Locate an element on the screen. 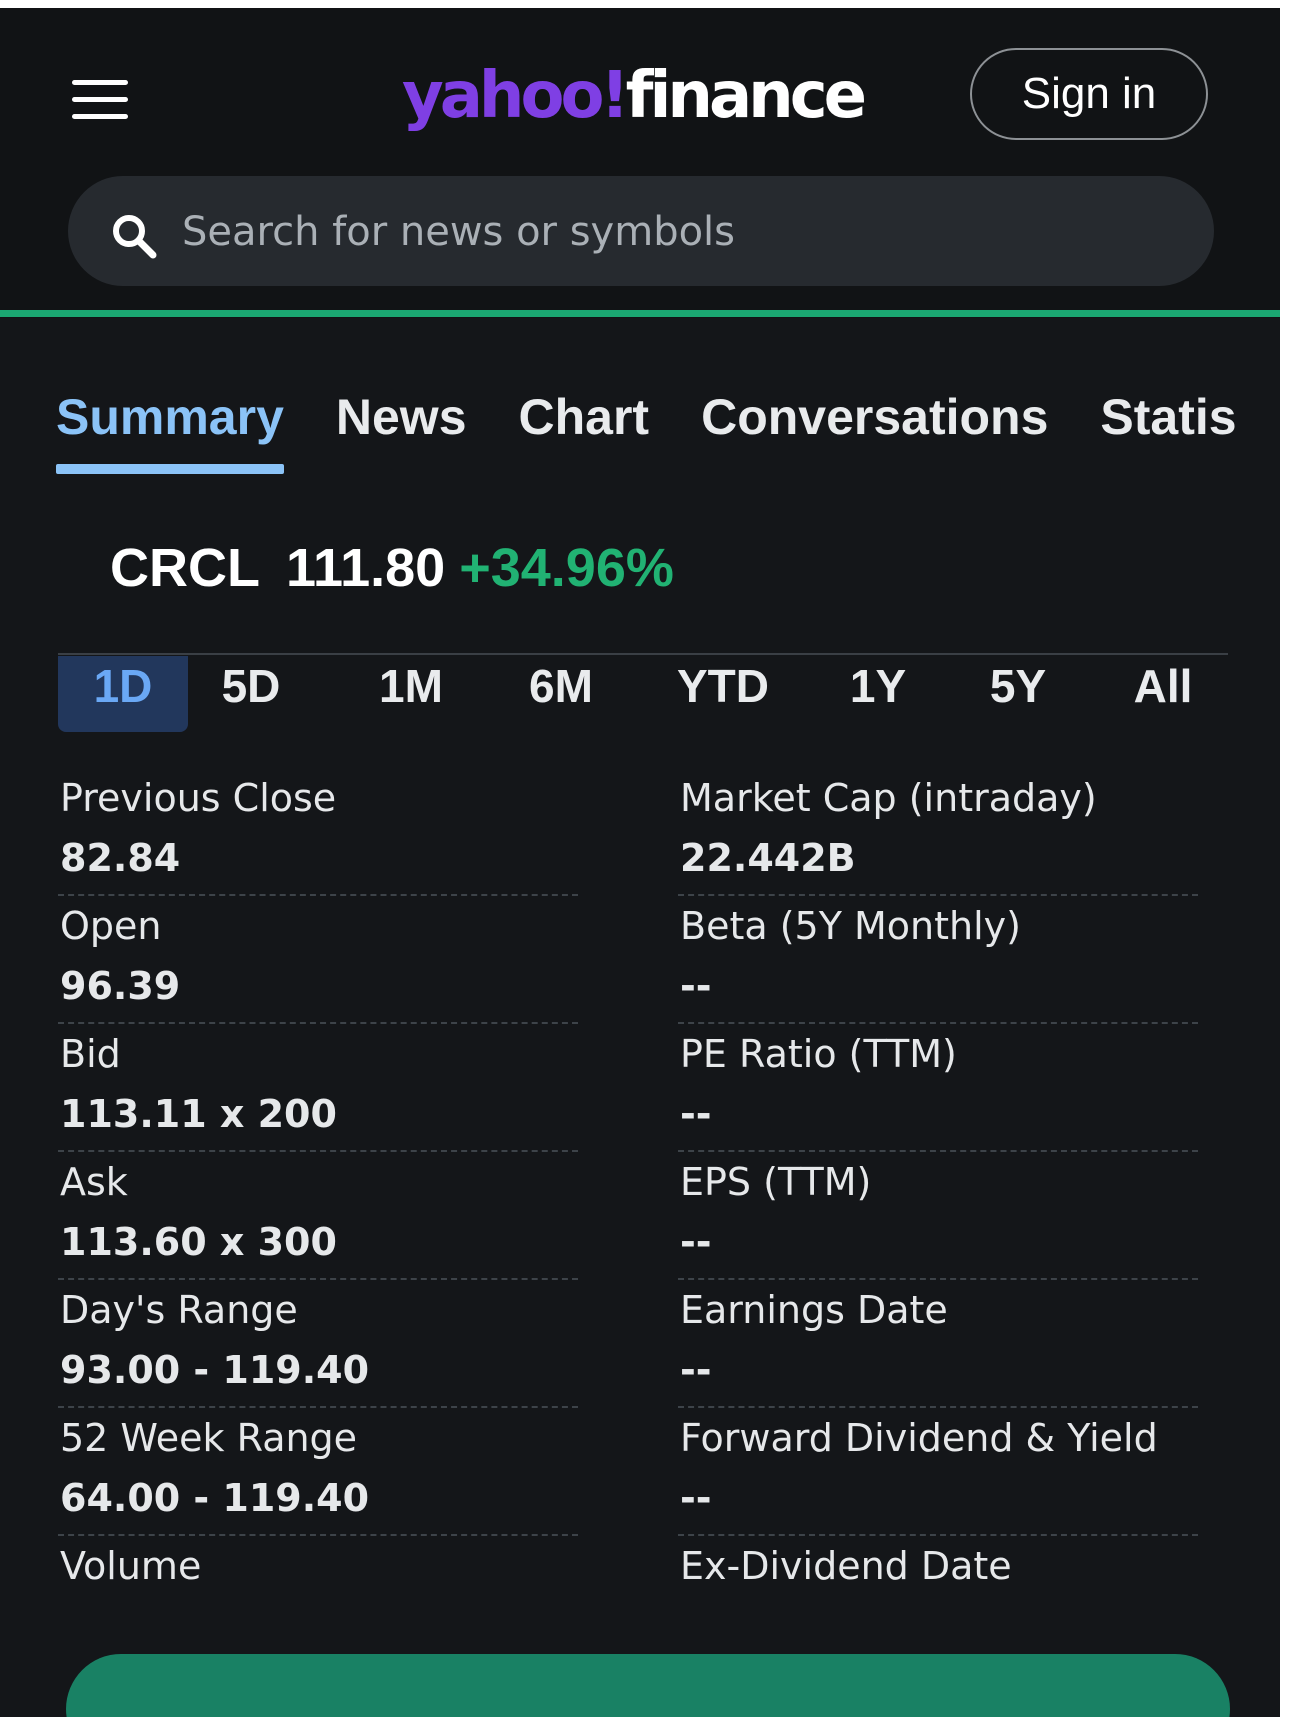 The image size is (1291, 1717). range-ytd-button: YTD is located at coordinates (723, 694).